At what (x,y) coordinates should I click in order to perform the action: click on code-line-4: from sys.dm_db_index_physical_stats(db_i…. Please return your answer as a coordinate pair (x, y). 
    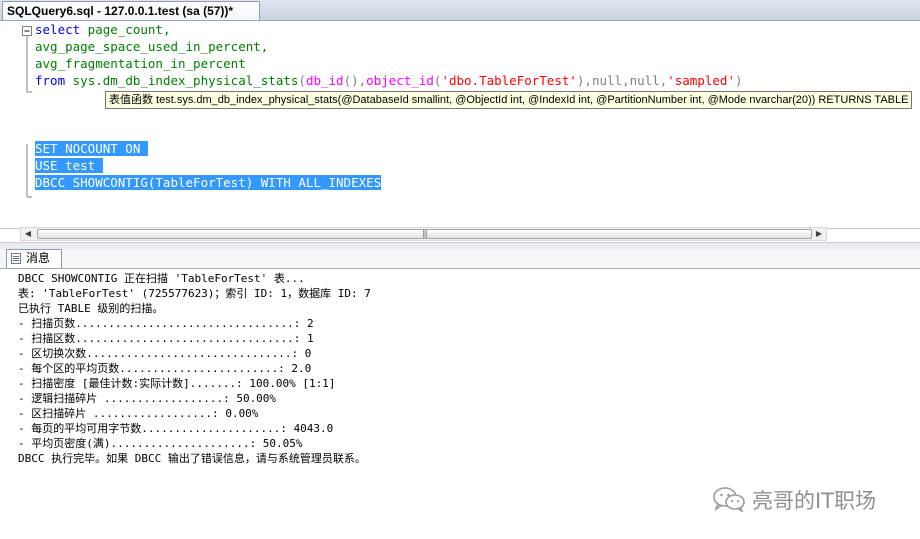
    Looking at the image, I should click on (389, 80).